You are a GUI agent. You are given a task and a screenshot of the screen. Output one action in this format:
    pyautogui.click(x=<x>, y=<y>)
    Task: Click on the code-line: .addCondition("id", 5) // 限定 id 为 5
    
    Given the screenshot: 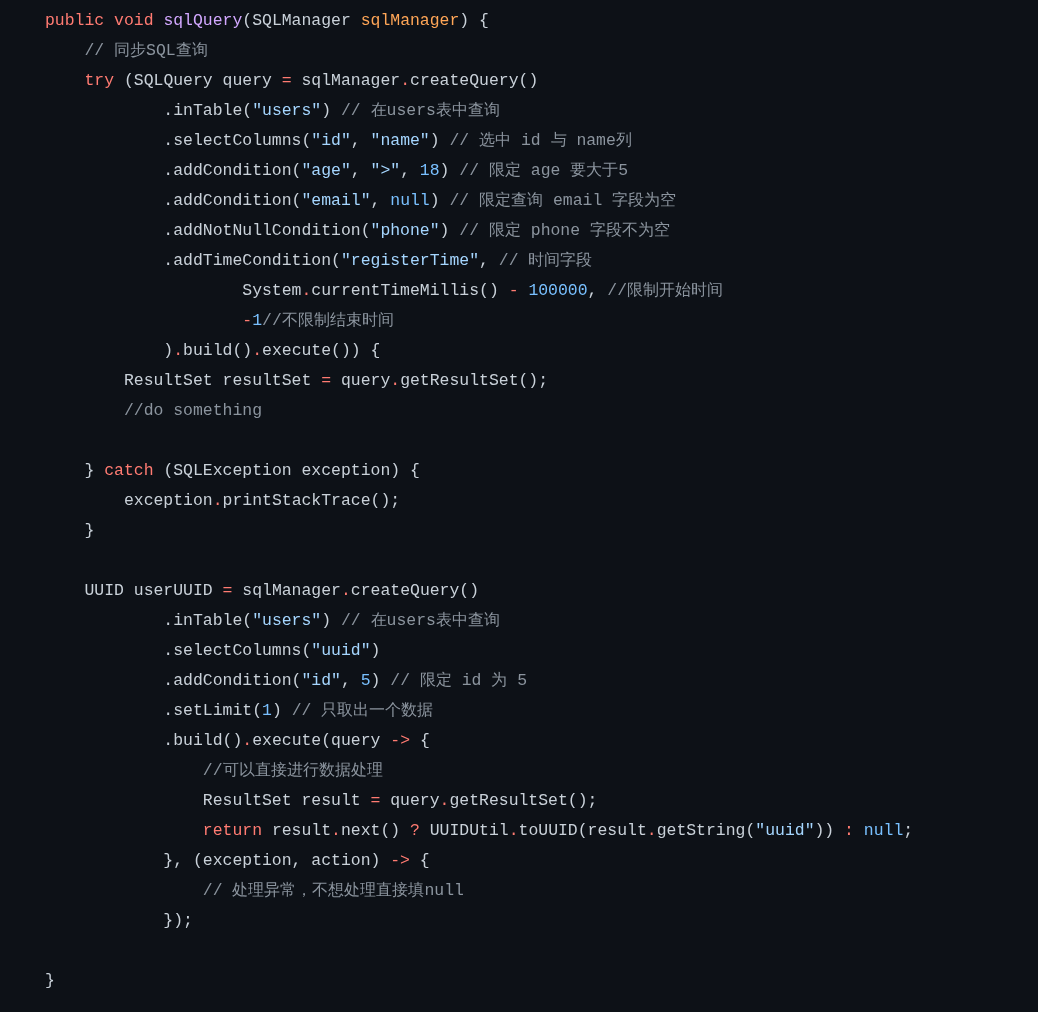 What is the action you would take?
    pyautogui.click(x=345, y=681)
    